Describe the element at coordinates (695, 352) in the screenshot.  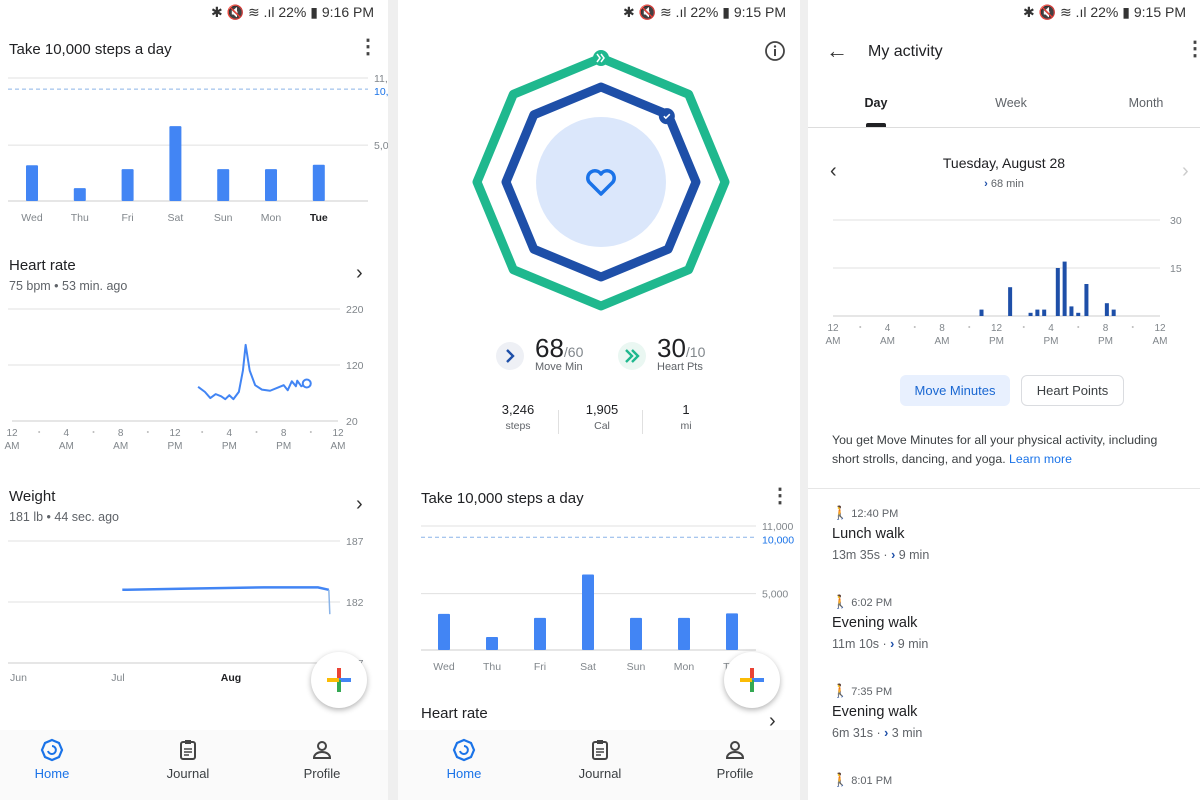
I see `heart-goal: /10` at that location.